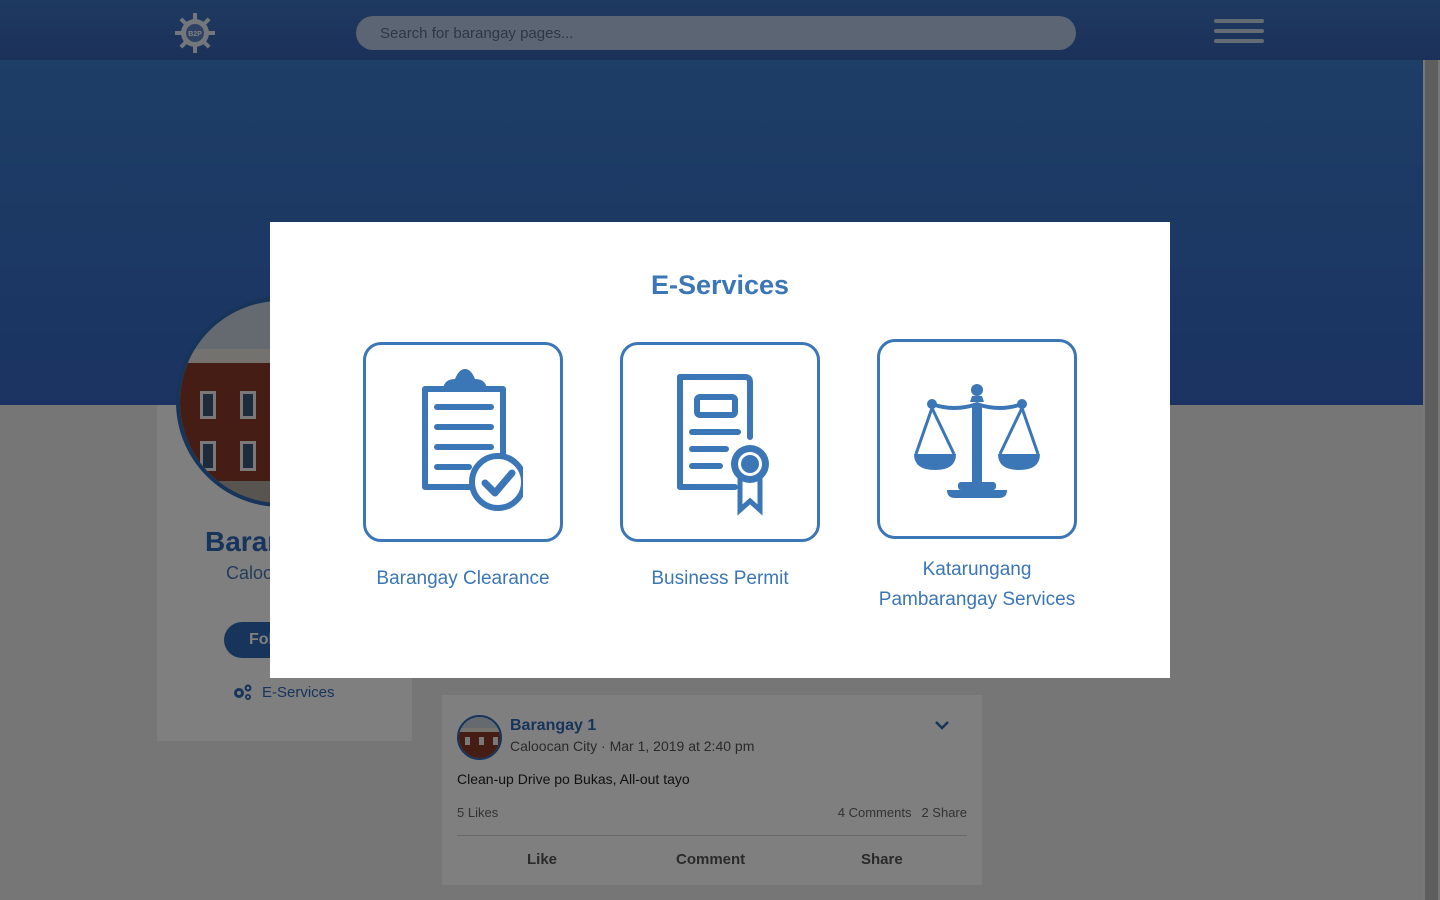 The height and width of the screenshot is (900, 1440). Describe the element at coordinates (720, 579) in the screenshot. I see `service-label: Business Permit` at that location.